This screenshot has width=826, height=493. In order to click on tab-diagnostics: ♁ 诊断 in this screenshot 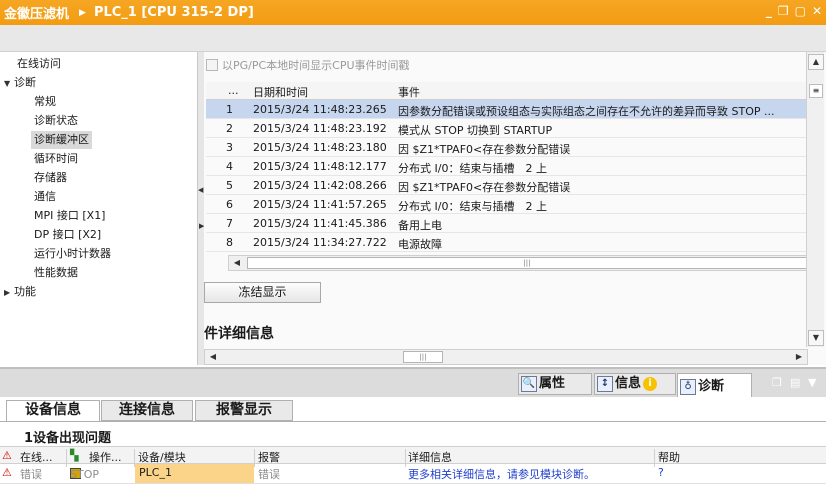, I will do `click(714, 386)`.